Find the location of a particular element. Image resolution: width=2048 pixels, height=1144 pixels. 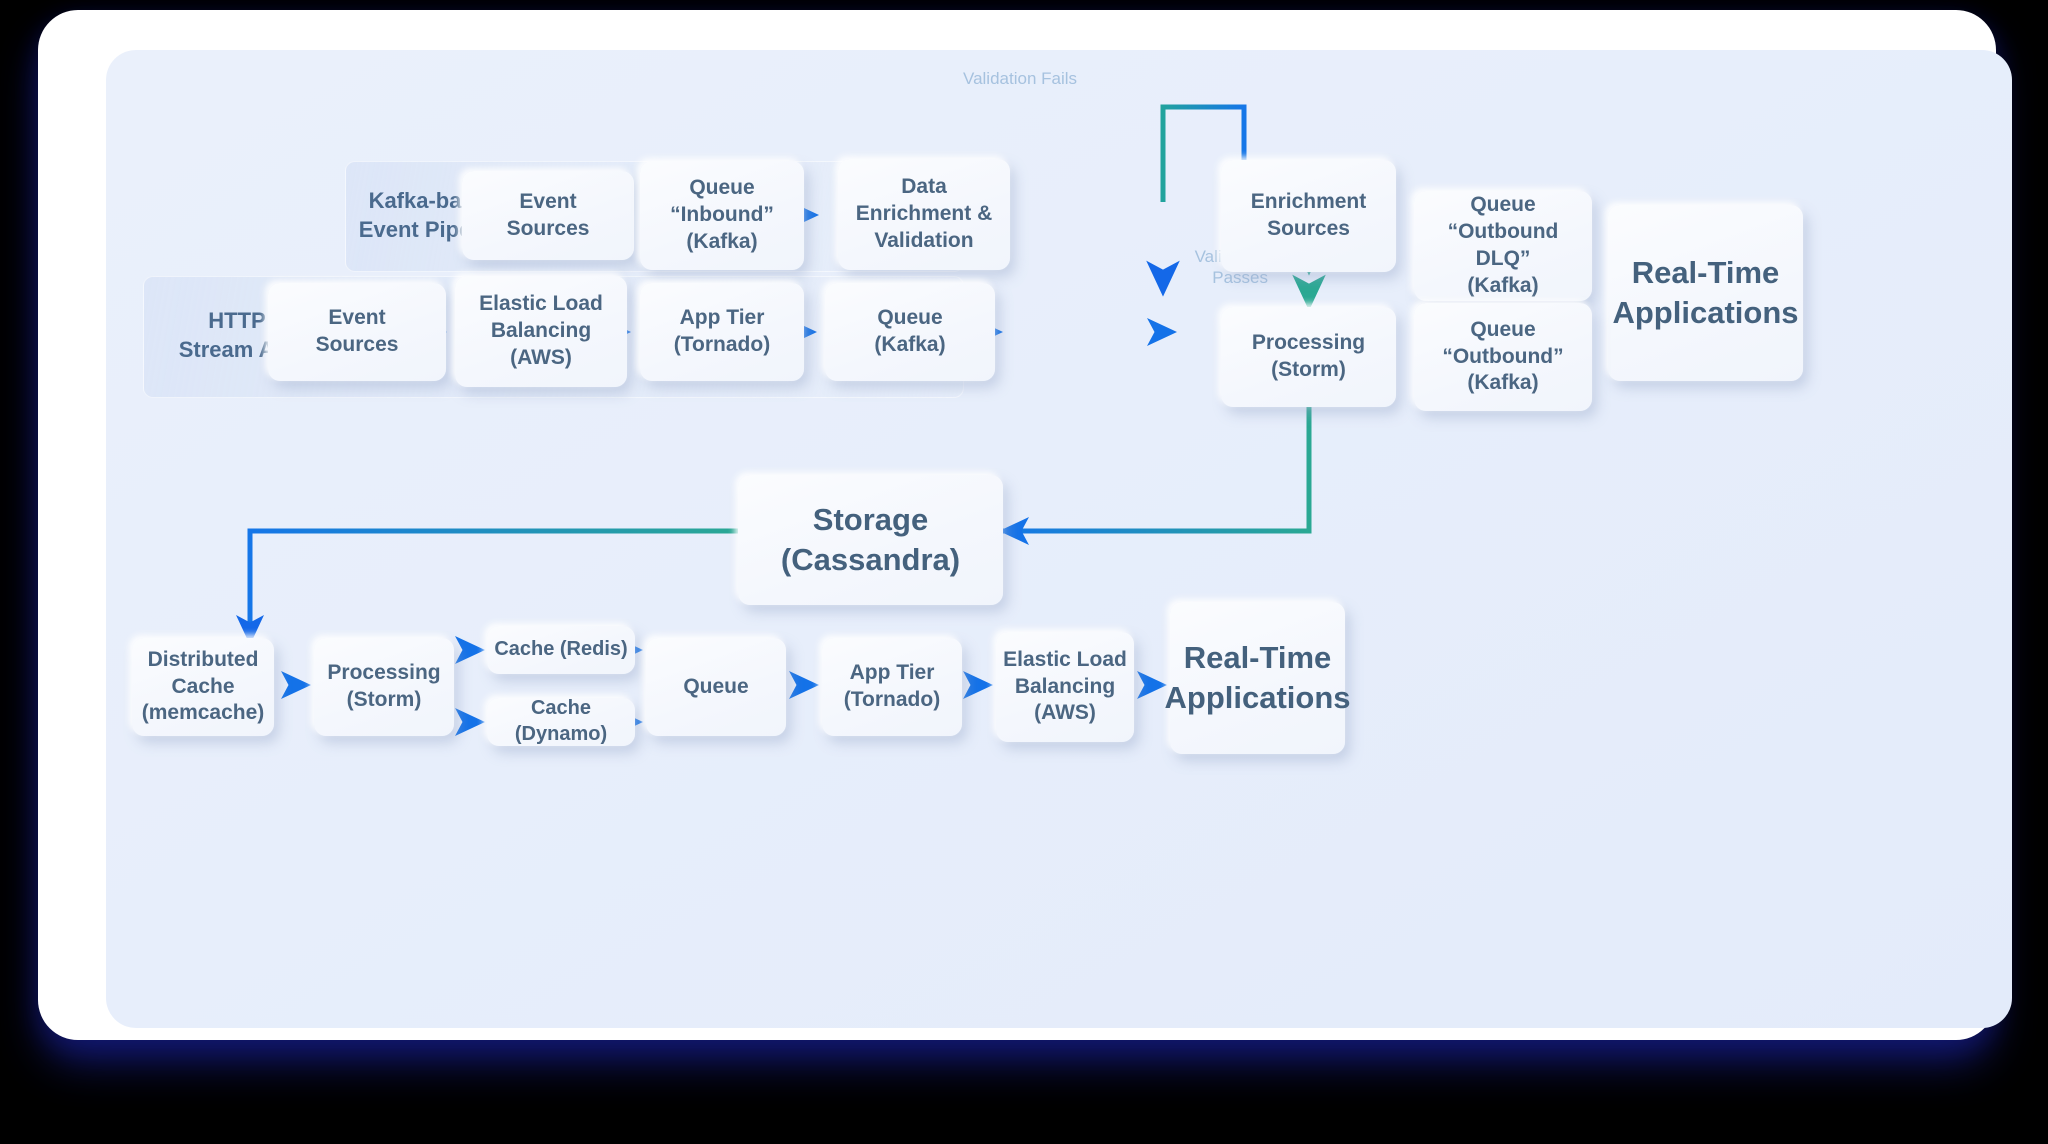

node-queue-kafka-mid: Queue (Kafka) is located at coordinates (910, 332).